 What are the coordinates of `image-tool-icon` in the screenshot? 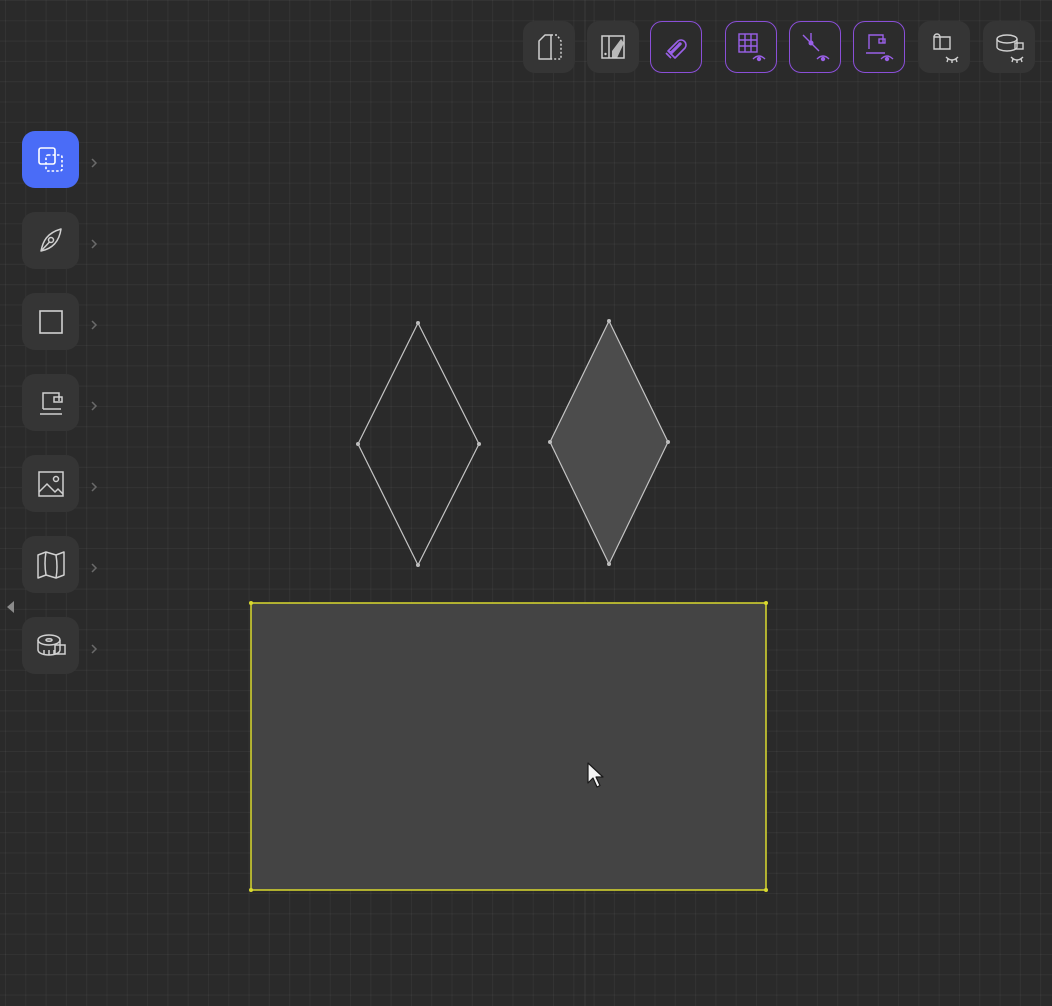 It's located at (50, 483).